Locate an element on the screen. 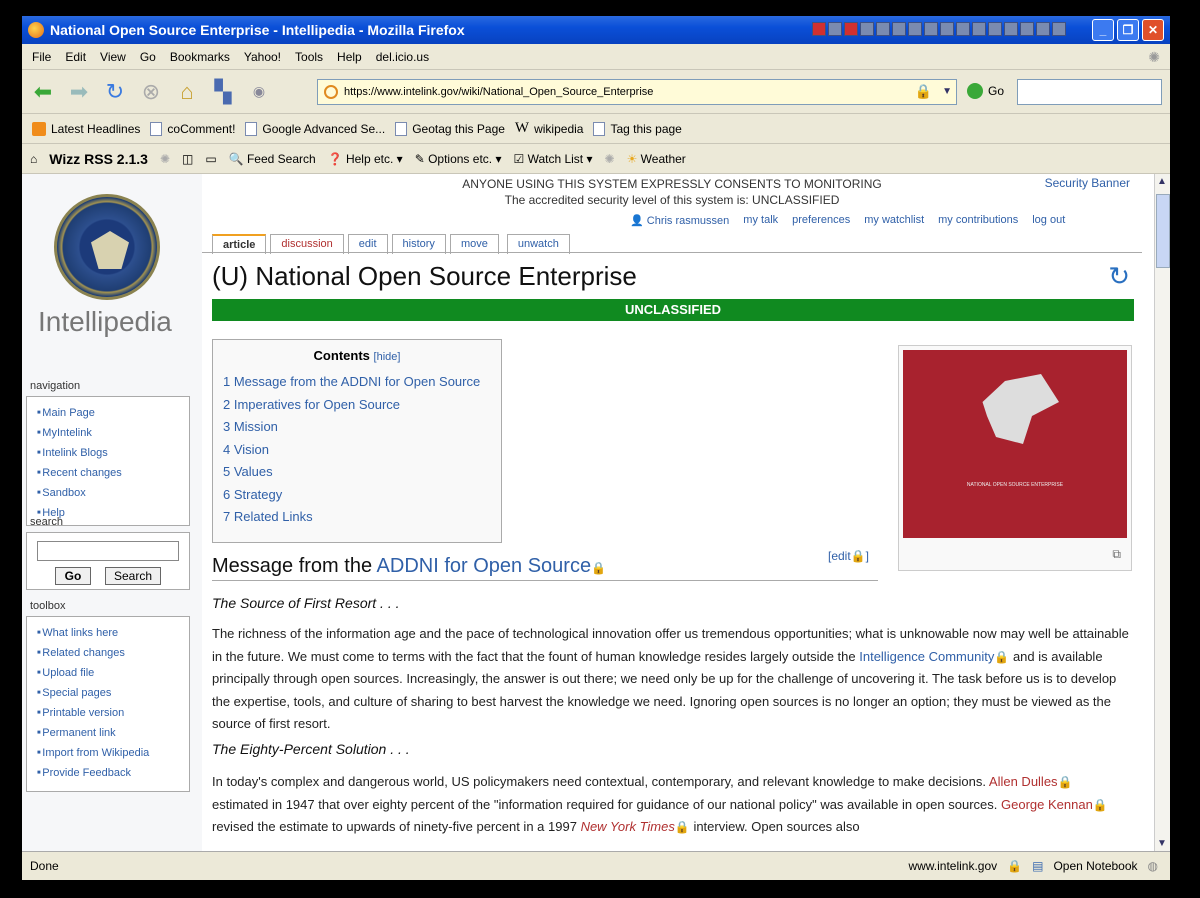 This screenshot has height=898, width=1200. nav-recent-changes: Recent changes is located at coordinates (113, 473).